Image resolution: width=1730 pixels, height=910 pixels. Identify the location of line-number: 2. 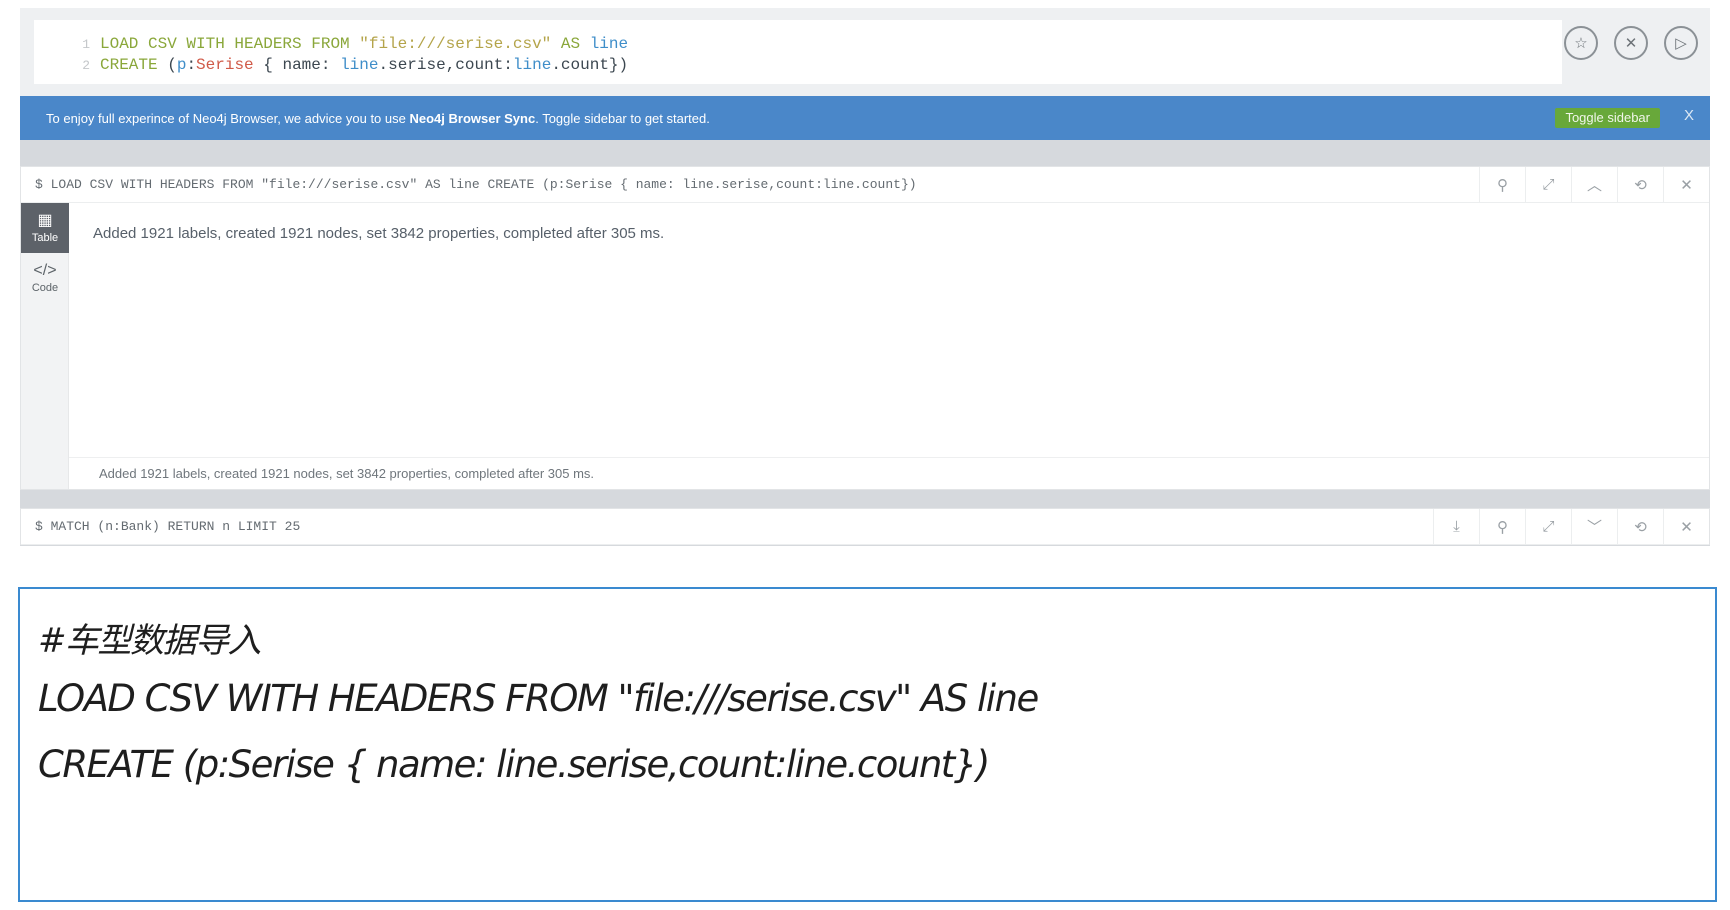
(86, 65).